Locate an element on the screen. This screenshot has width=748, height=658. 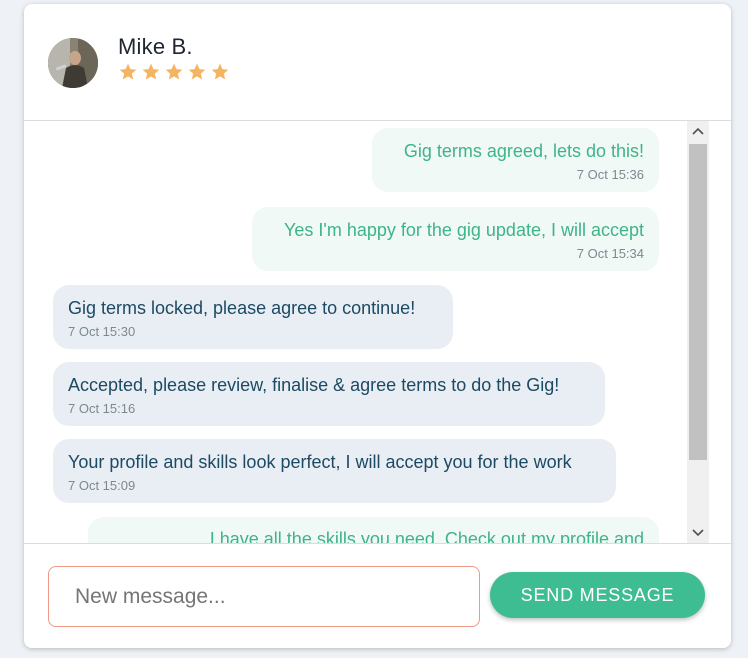
message-timestamp: 7 Oct 15:30 is located at coordinates (102, 331).